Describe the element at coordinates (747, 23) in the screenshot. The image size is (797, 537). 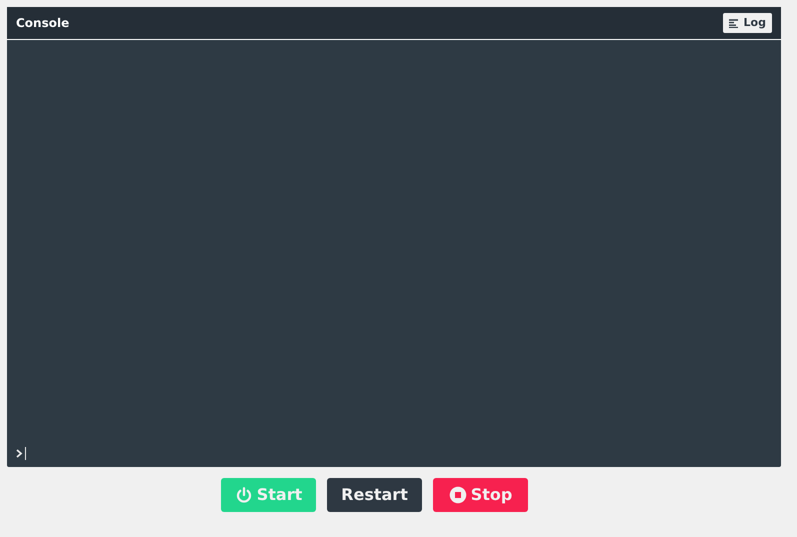
I see `log-button: Log` at that location.